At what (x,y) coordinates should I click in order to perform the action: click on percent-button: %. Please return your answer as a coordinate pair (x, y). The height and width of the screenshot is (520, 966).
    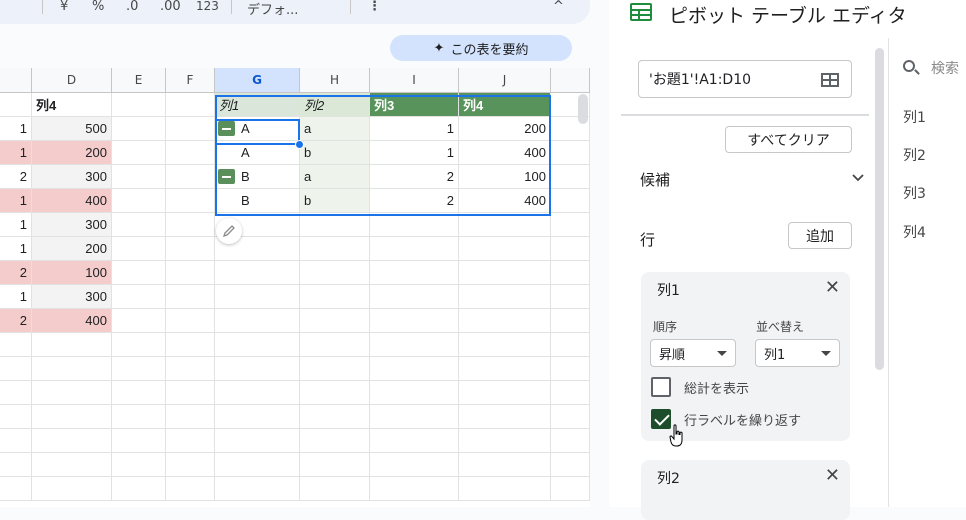
    Looking at the image, I should click on (98, 7).